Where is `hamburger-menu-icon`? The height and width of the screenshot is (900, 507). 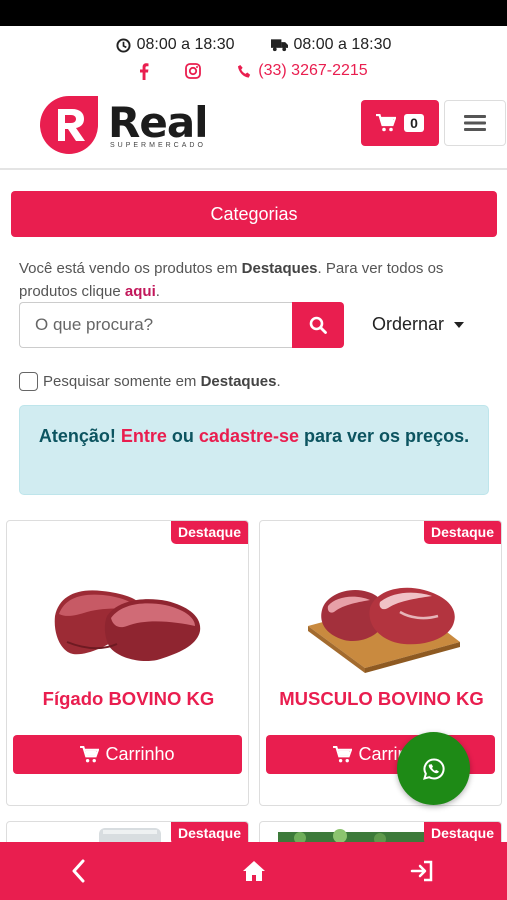 hamburger-menu-icon is located at coordinates (475, 123).